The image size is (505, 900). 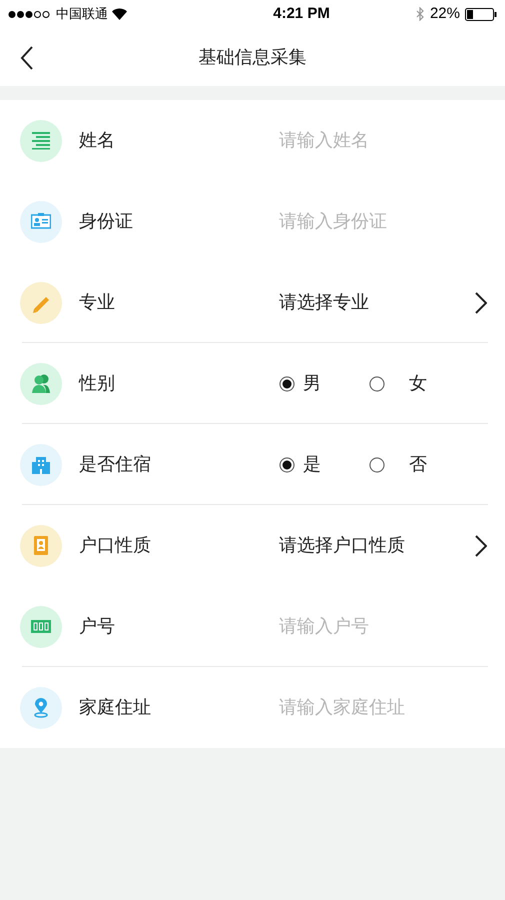 I want to click on wifi-icon, so click(x=119, y=14).